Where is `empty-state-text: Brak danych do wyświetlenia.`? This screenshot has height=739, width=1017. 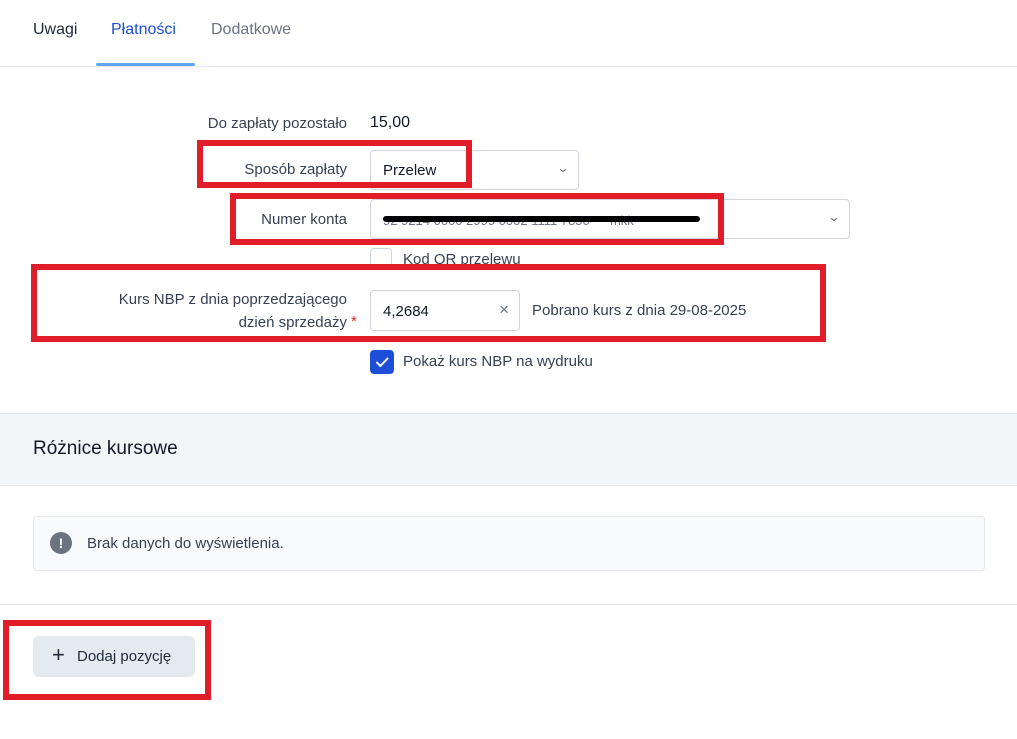
empty-state-text: Brak danych do wyświetlenia. is located at coordinates (185, 543).